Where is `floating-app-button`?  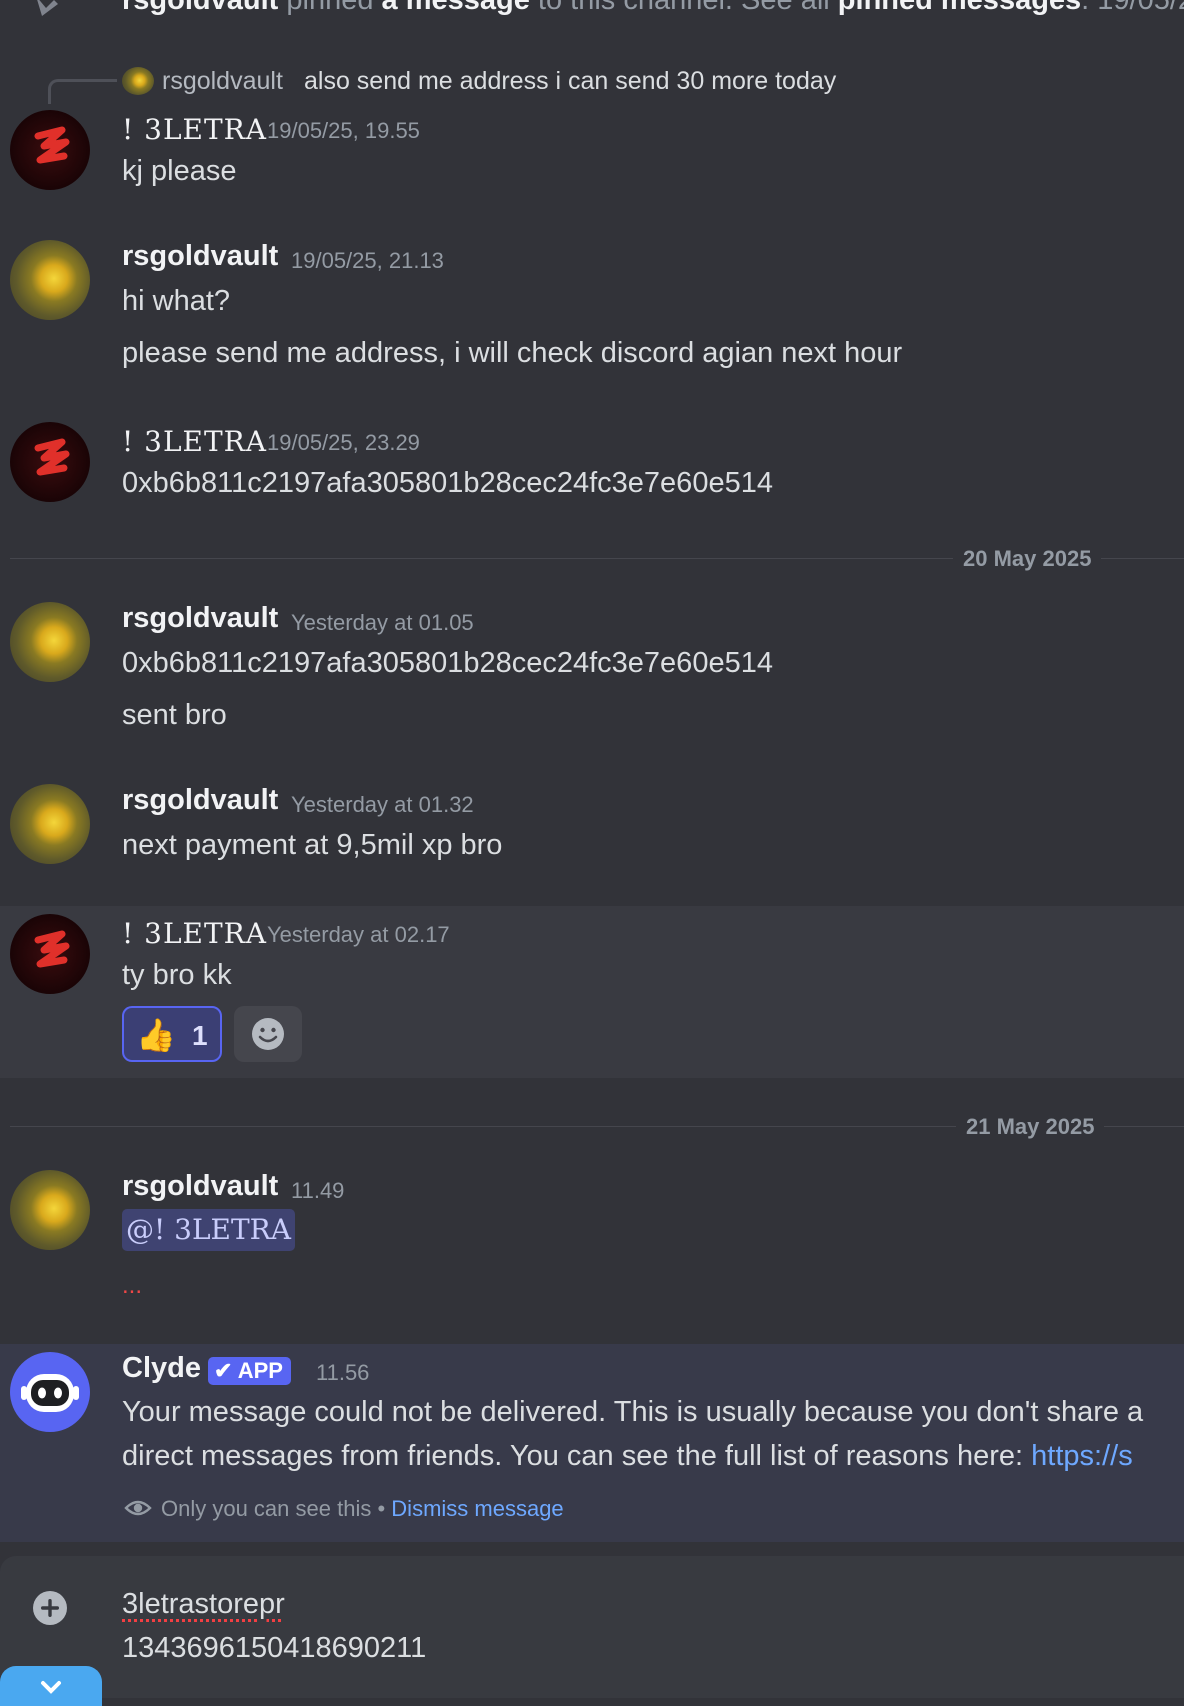
floating-app-button is located at coordinates (51, 1686).